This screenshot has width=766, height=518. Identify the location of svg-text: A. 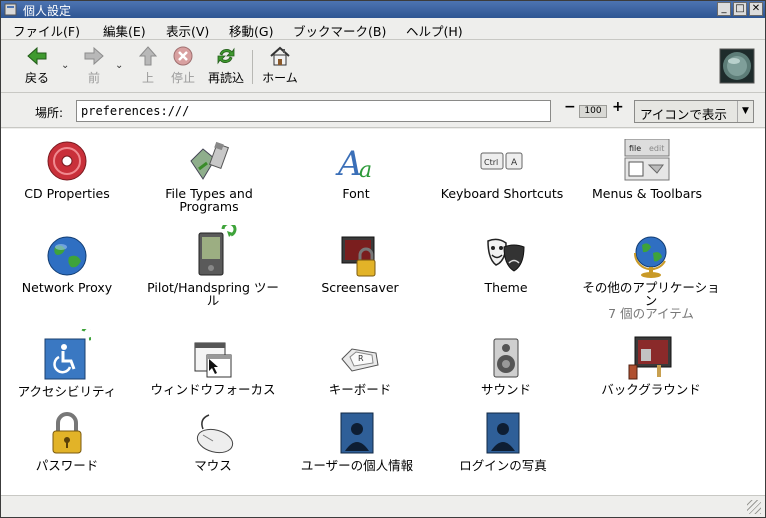
(514, 163).